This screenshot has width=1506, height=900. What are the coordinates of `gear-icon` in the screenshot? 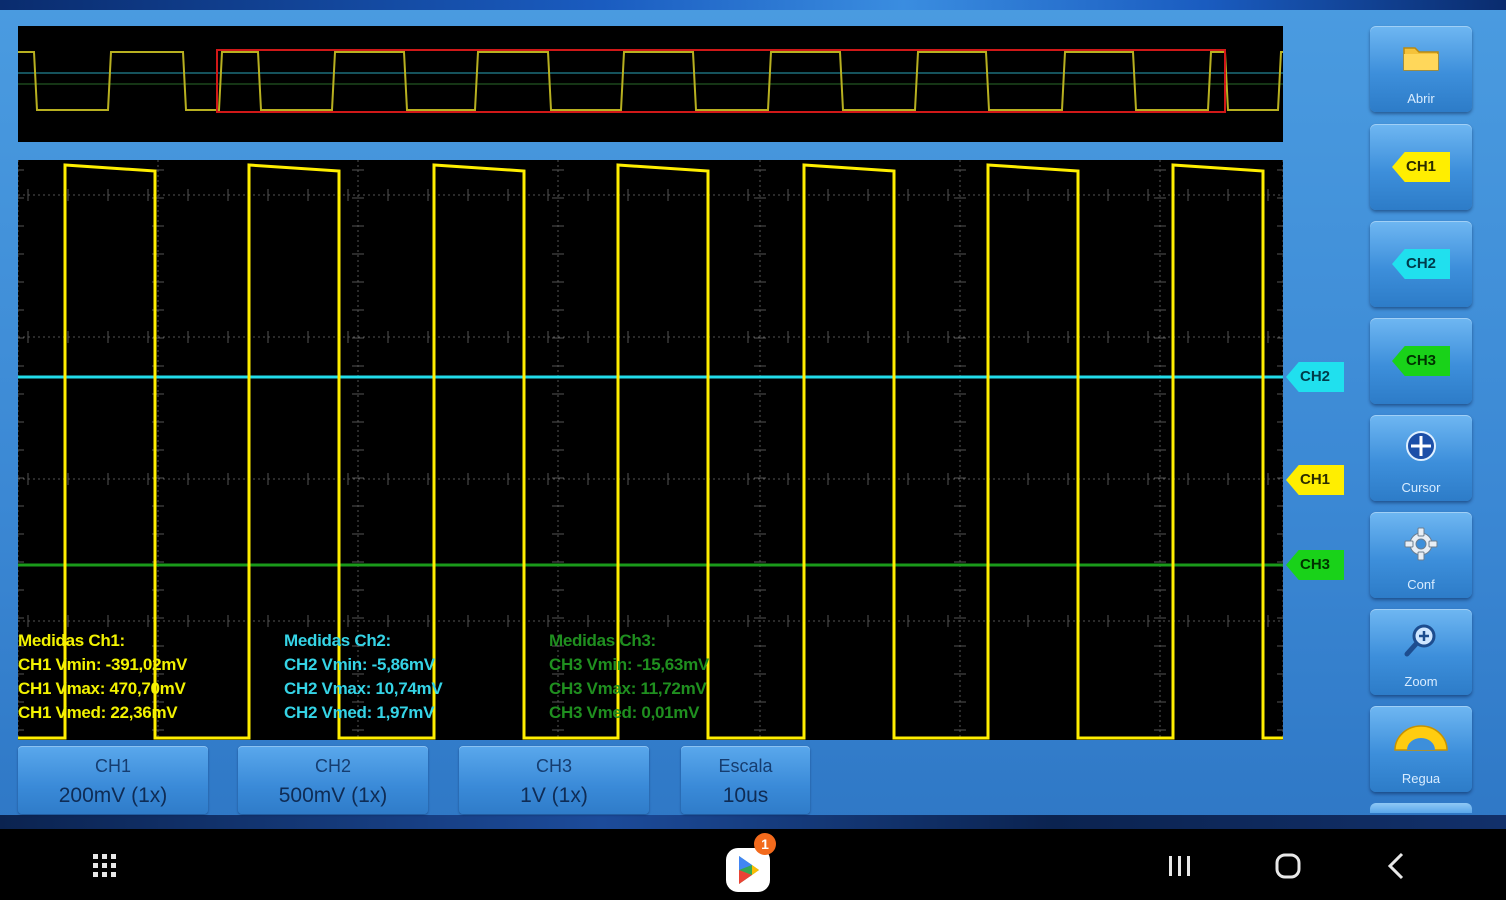 It's located at (1421, 544).